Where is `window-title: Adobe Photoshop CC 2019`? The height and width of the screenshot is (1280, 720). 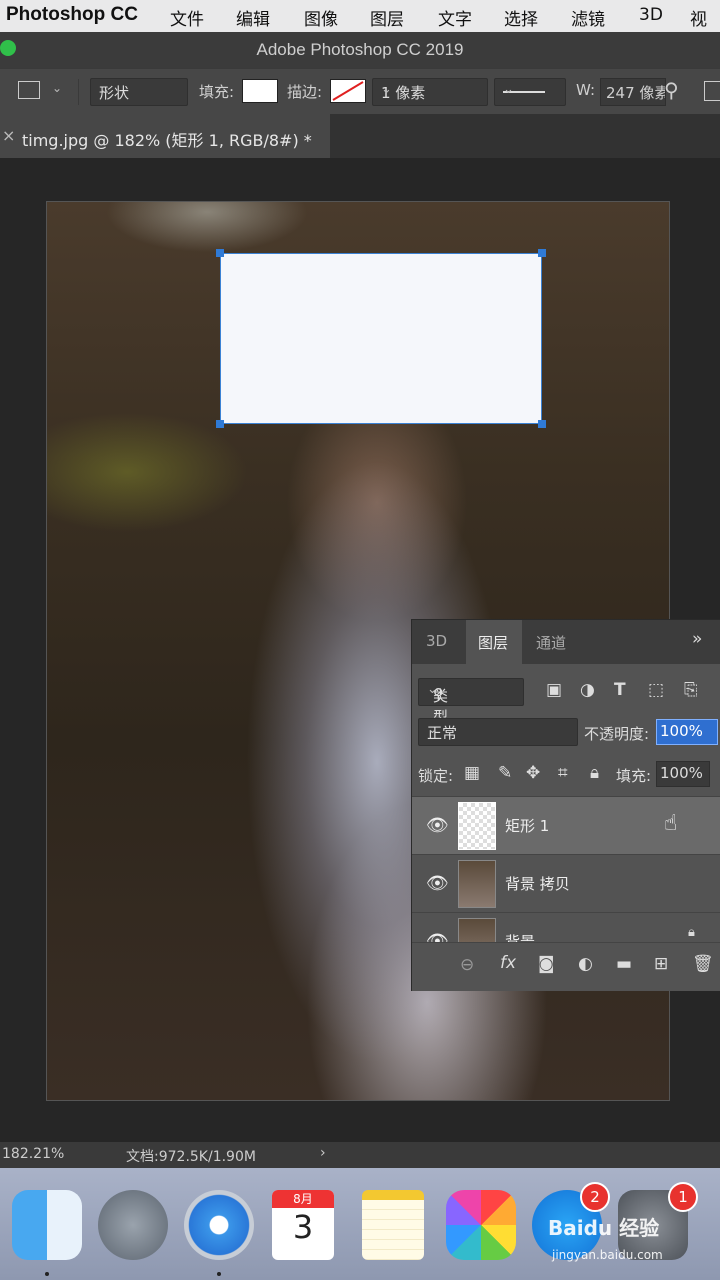 window-title: Adobe Photoshop CC 2019 is located at coordinates (360, 49).